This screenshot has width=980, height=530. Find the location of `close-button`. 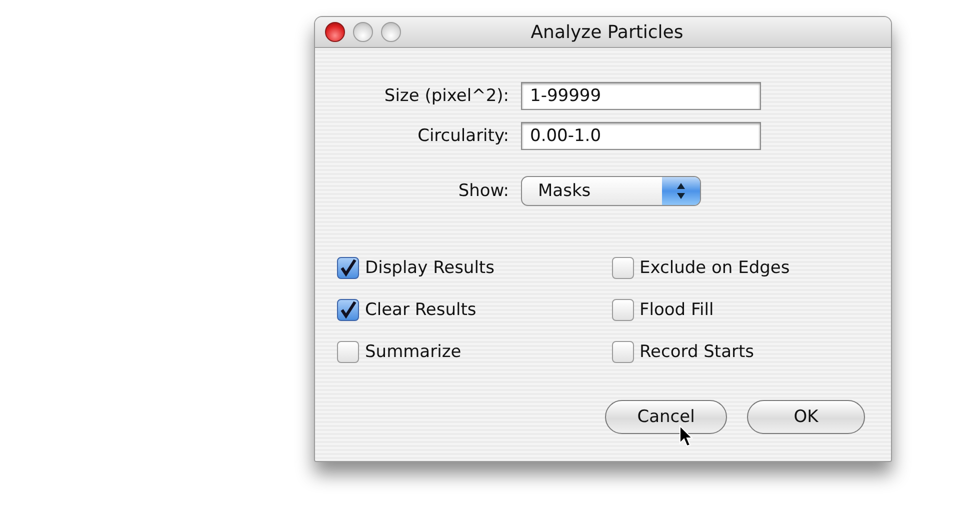

close-button is located at coordinates (335, 32).